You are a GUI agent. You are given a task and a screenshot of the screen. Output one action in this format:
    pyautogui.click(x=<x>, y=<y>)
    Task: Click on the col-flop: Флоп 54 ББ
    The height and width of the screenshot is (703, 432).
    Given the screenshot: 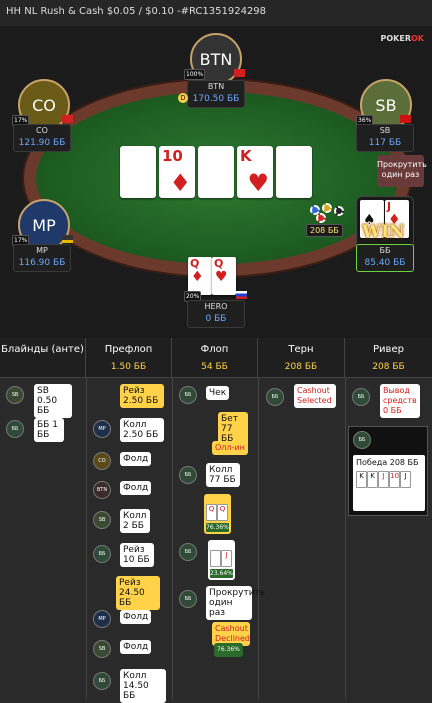 What is the action you would take?
    pyautogui.click(x=215, y=358)
    